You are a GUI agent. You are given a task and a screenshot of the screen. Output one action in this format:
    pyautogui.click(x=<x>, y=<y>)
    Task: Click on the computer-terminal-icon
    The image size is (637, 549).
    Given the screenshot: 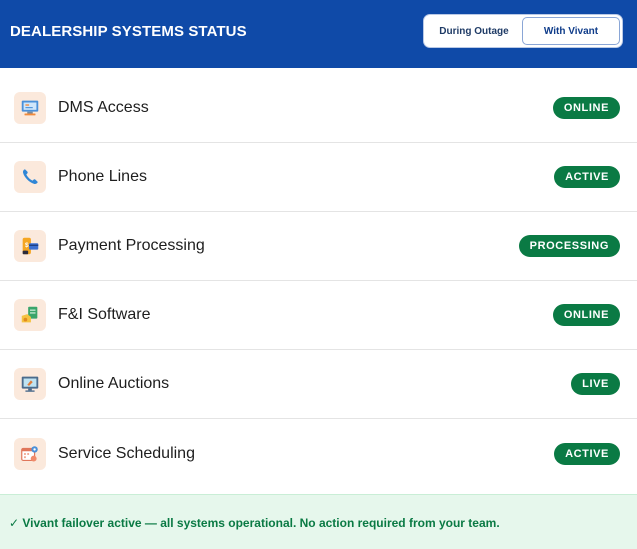 What is the action you would take?
    pyautogui.click(x=30, y=108)
    